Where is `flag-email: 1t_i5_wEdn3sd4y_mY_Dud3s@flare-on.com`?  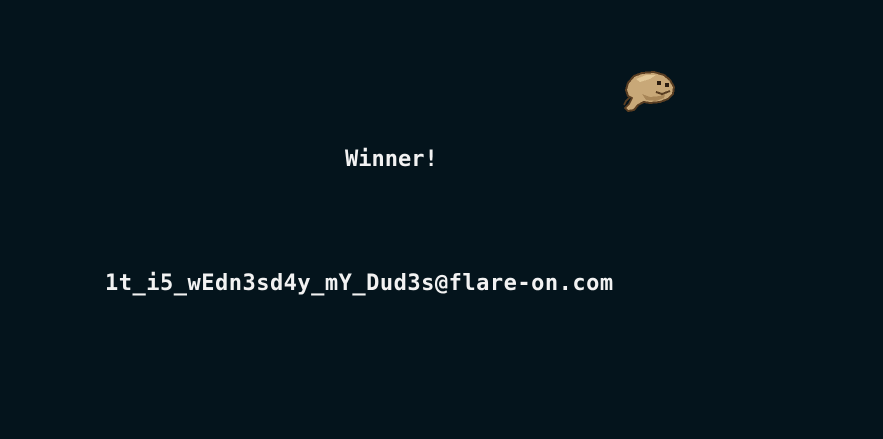 flag-email: 1t_i5_wEdn3sd4y_mY_Dud3s@flare-on.com is located at coordinates (359, 283).